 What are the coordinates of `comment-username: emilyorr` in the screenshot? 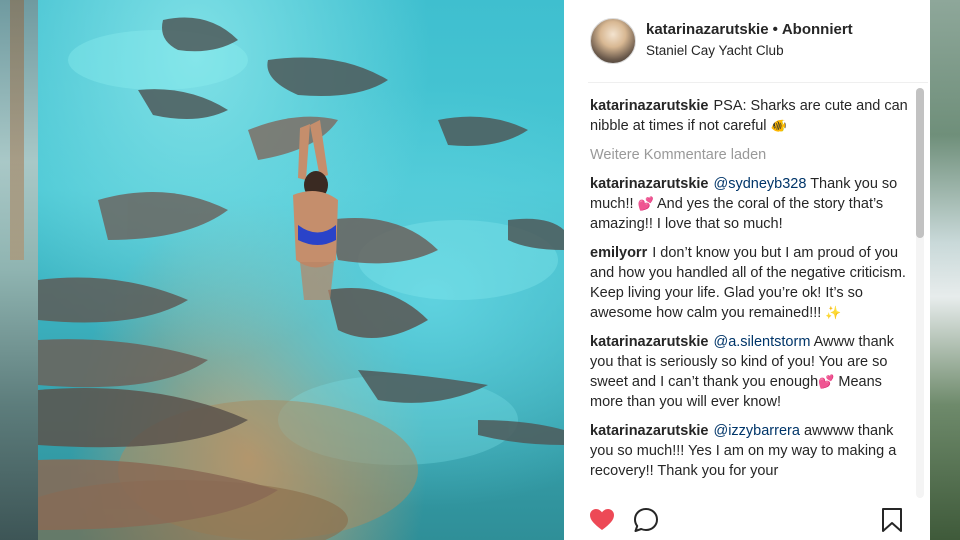 It's located at (618, 253).